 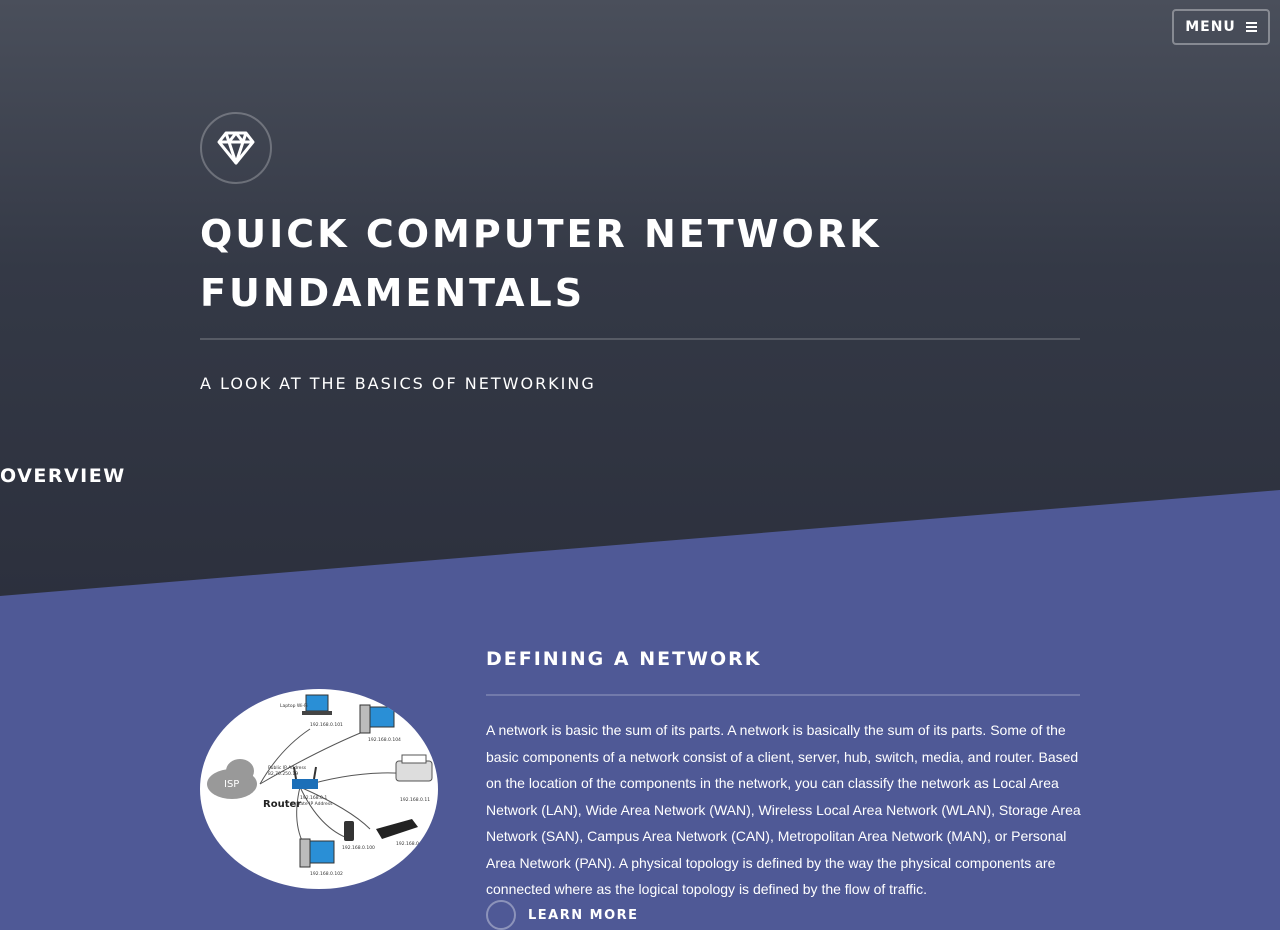 I want to click on media-device-icon, so click(x=397, y=829).